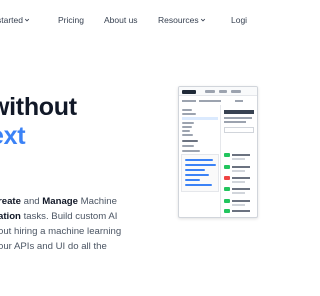  I want to click on resources-label: Resources, so click(178, 20).